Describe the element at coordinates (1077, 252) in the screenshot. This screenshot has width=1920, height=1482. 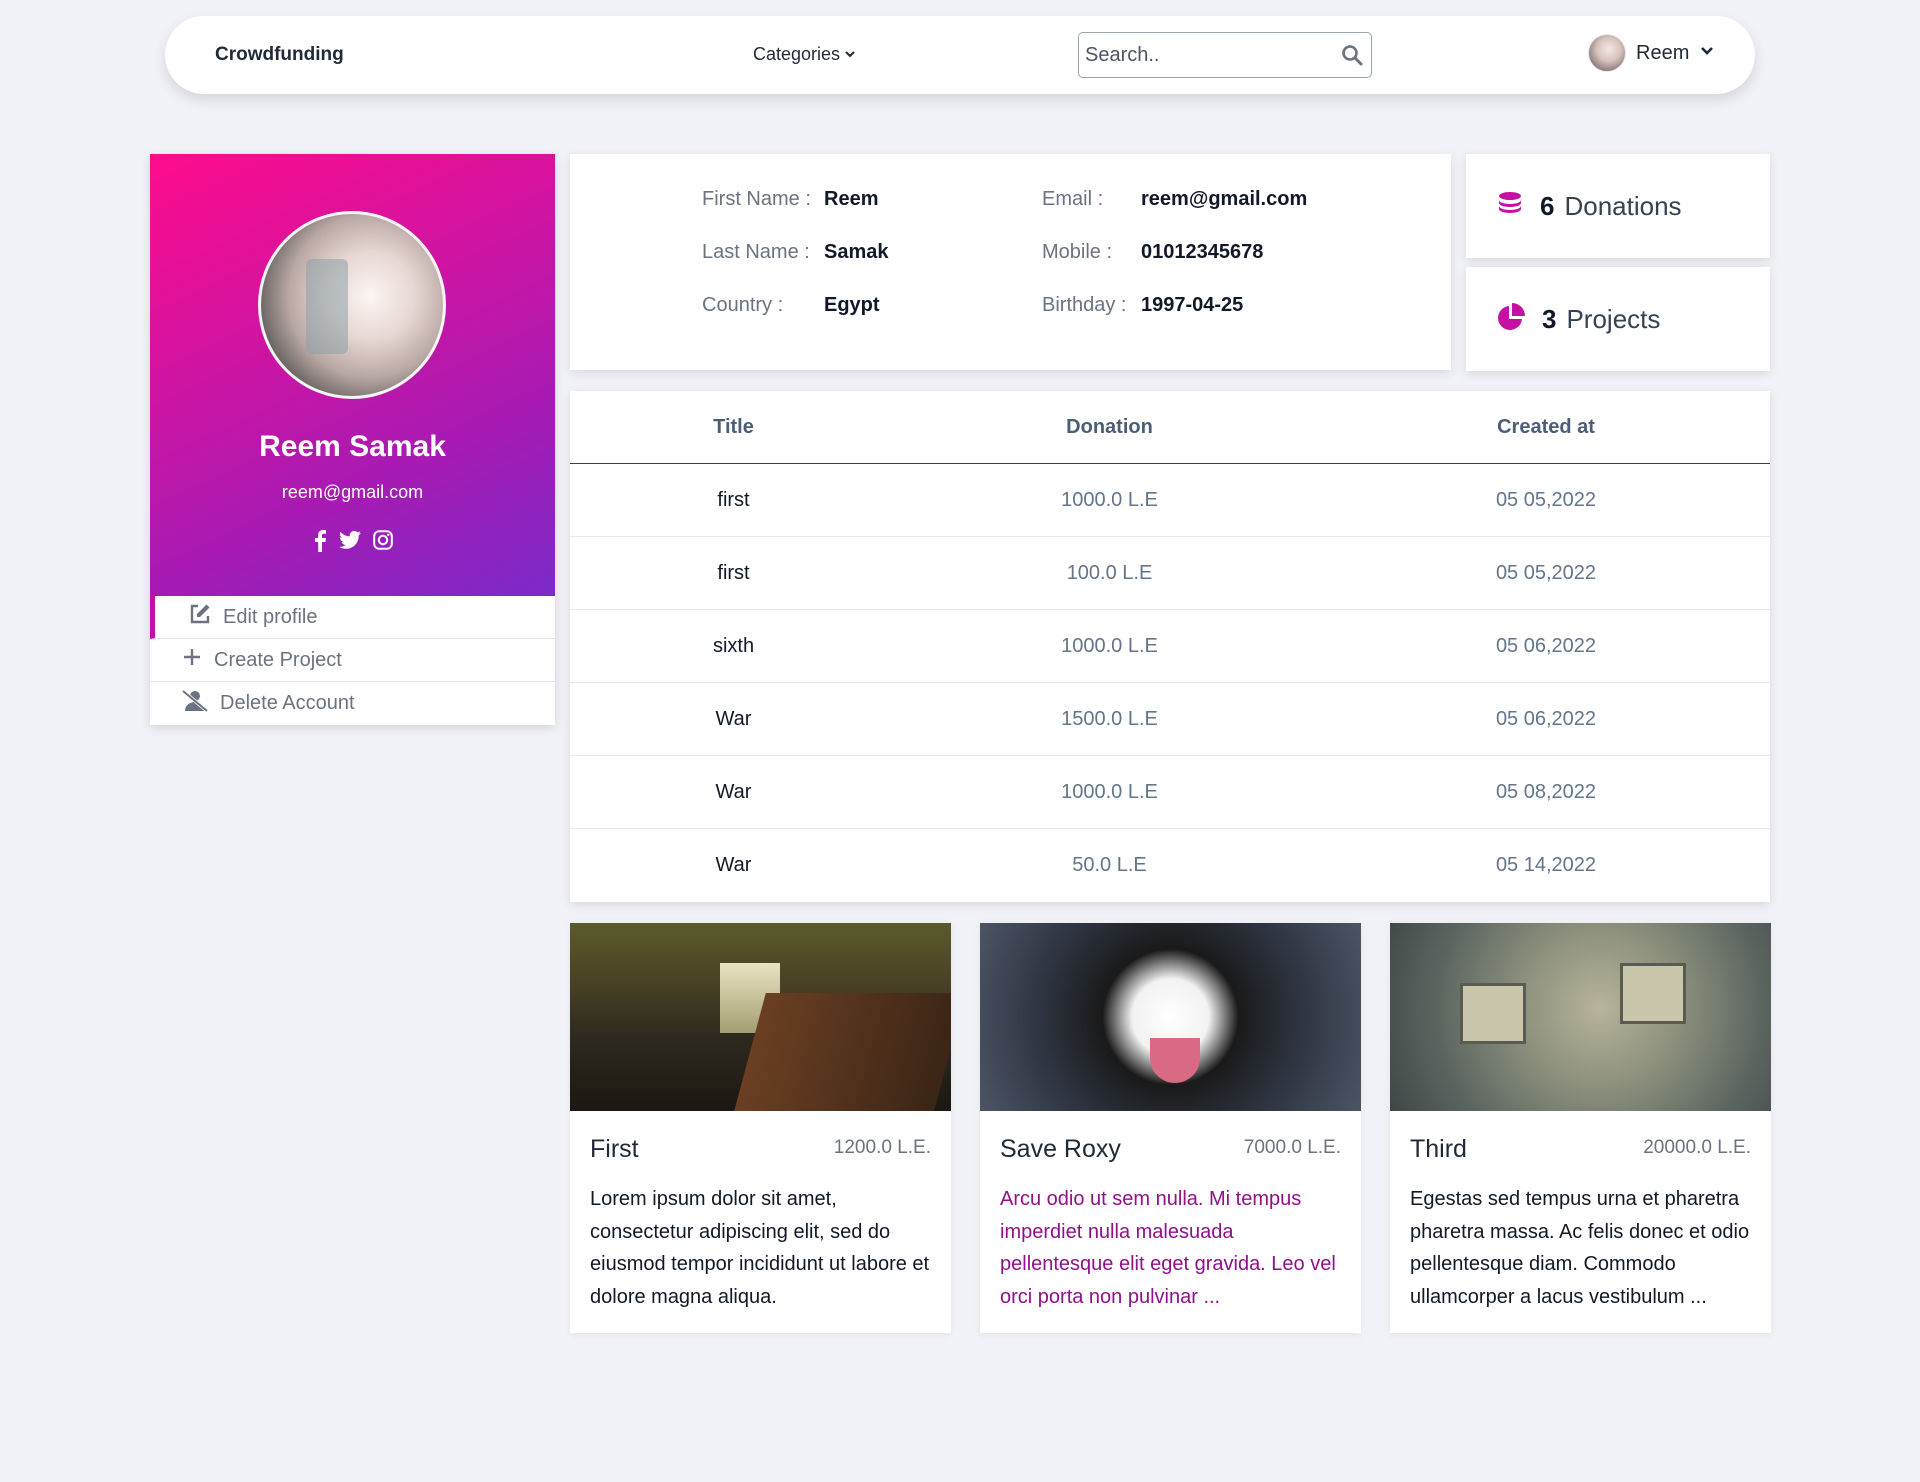
I see `mobile-label: Mobile :` at that location.